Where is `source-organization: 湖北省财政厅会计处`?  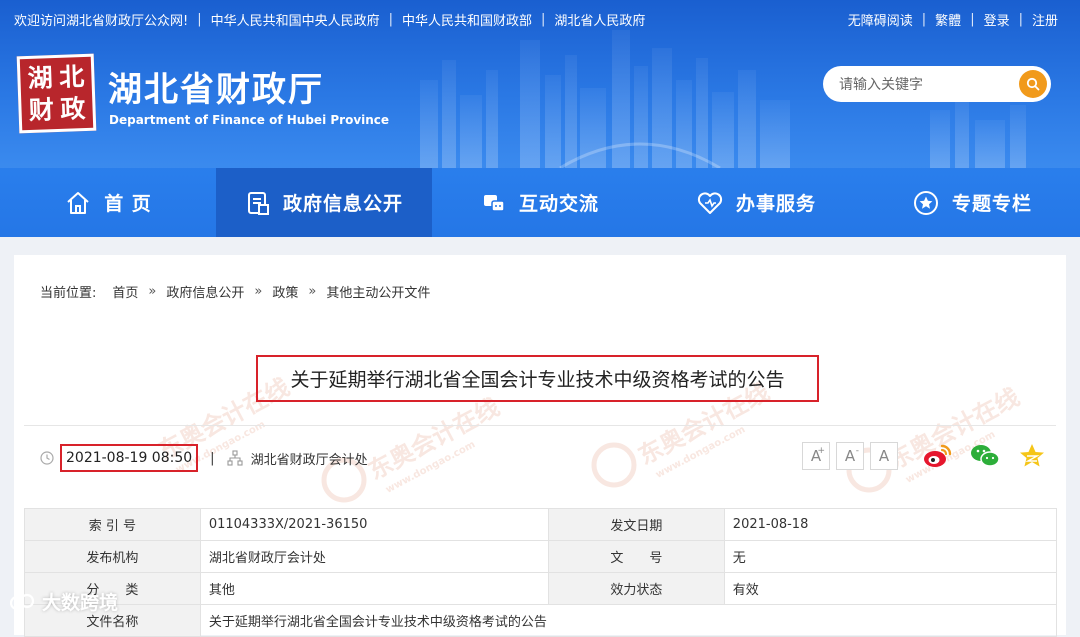 source-organization: 湖北省财政厅会计处 is located at coordinates (309, 460).